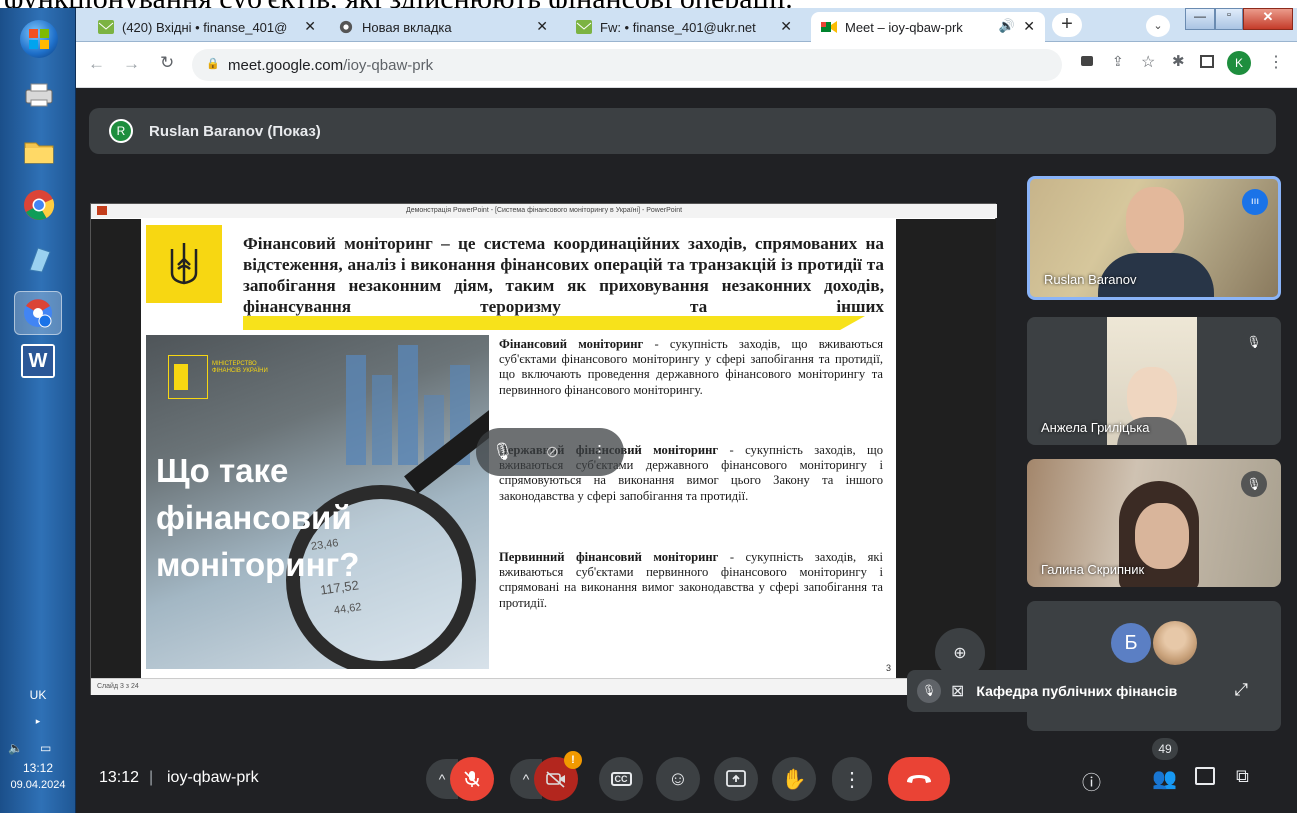 The width and height of the screenshot is (1297, 813). Describe the element at coordinates (1118, 61) in the screenshot. I see `share-icon: ⇪` at that location.